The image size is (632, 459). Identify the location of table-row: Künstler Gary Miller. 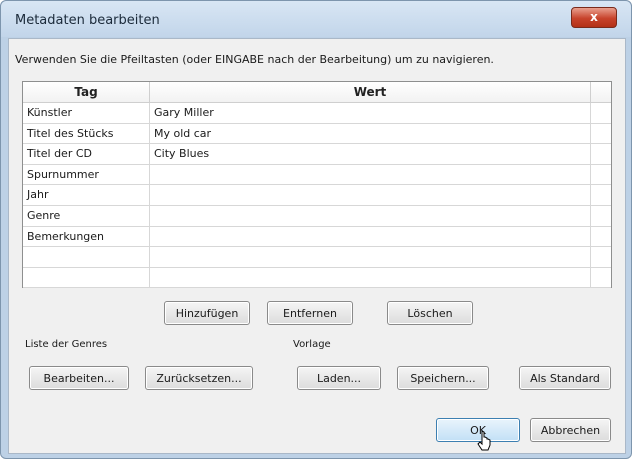
(317, 113).